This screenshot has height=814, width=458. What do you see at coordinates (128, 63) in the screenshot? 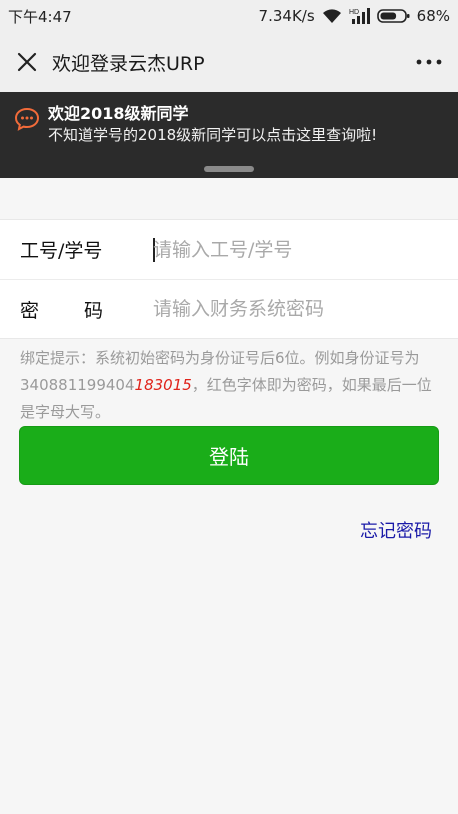
I see `page-title: 欢迎登录云杰URP` at bounding box center [128, 63].